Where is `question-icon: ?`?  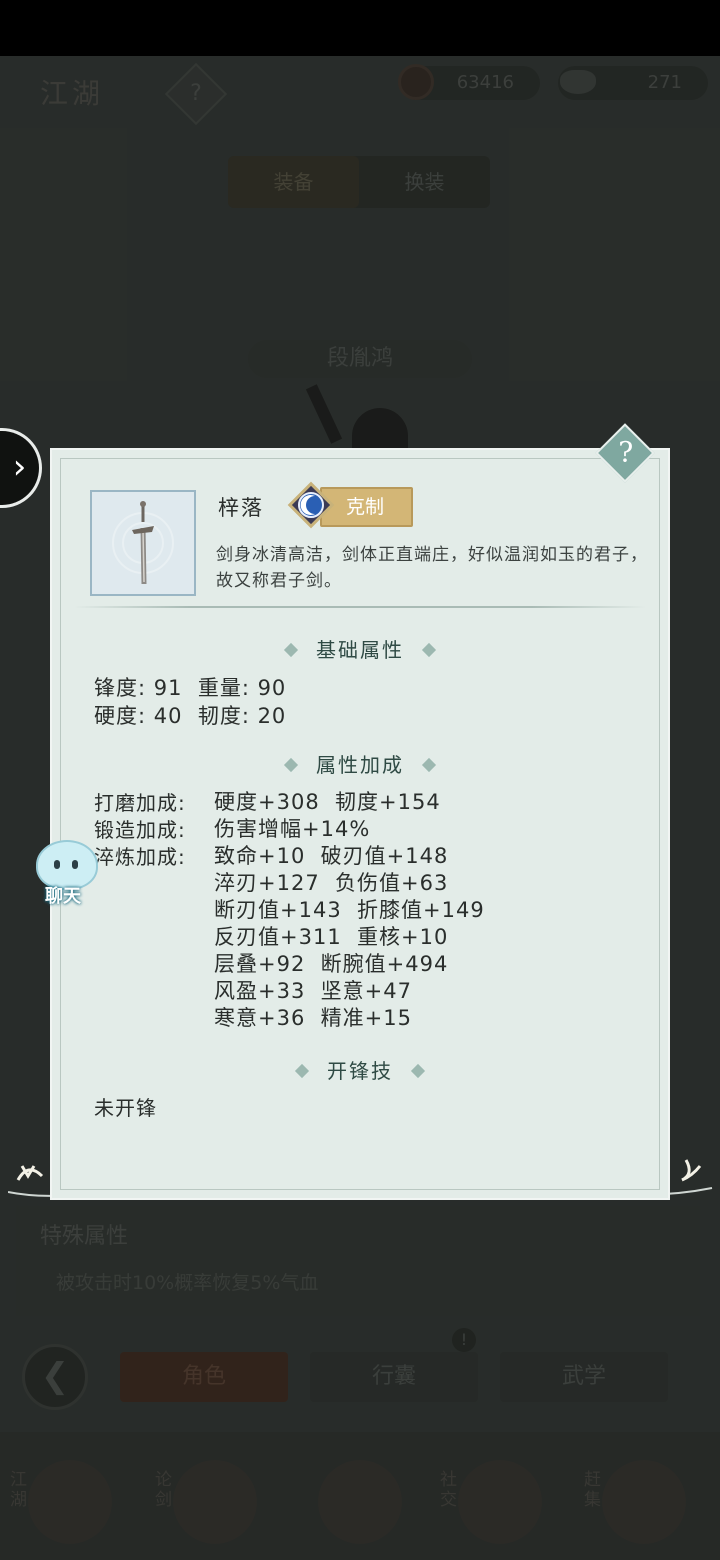
question-icon: ? is located at coordinates (626, 452).